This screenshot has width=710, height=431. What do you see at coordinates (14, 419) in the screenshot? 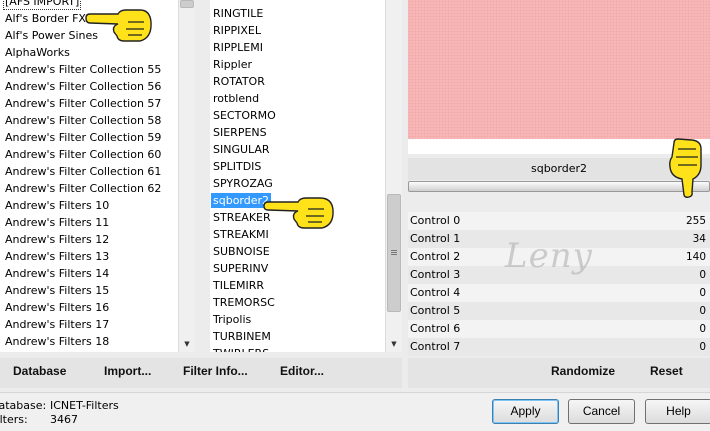
I see `filters-label: Filters:` at bounding box center [14, 419].